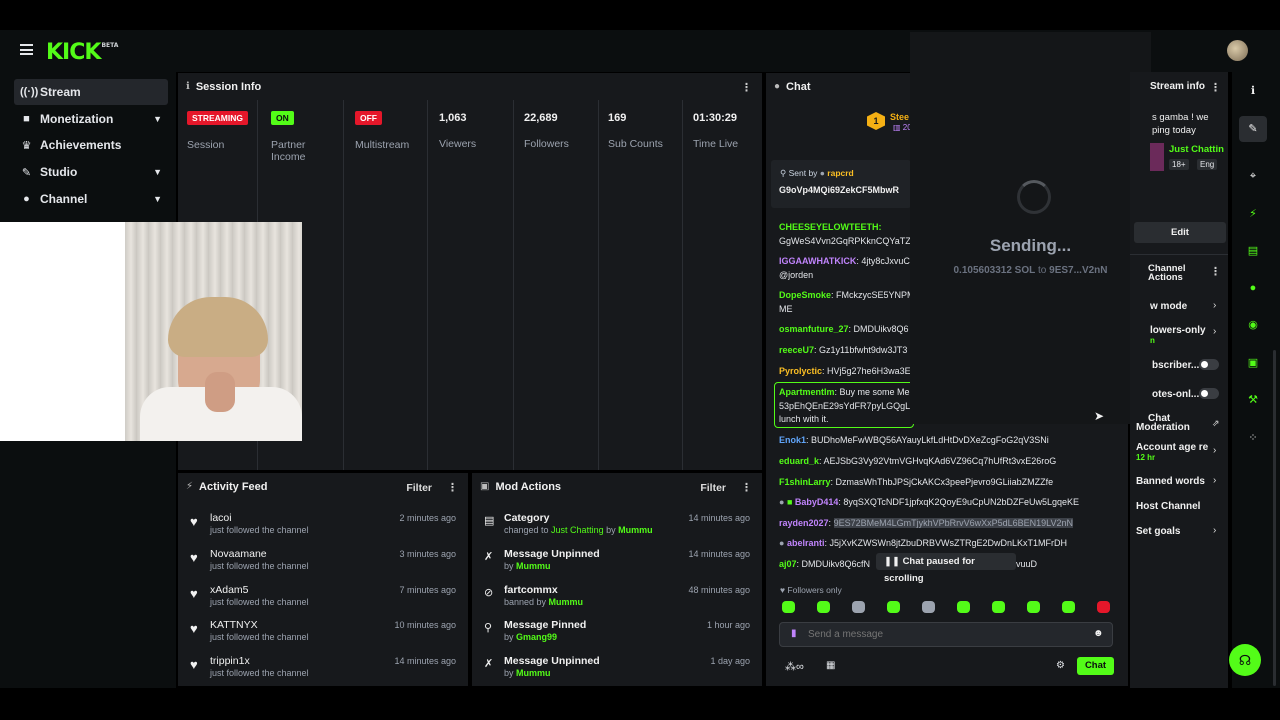 Image resolution: width=1280 pixels, height=720 pixels. I want to click on chat-bubble-icon: ●, so click(1253, 288).